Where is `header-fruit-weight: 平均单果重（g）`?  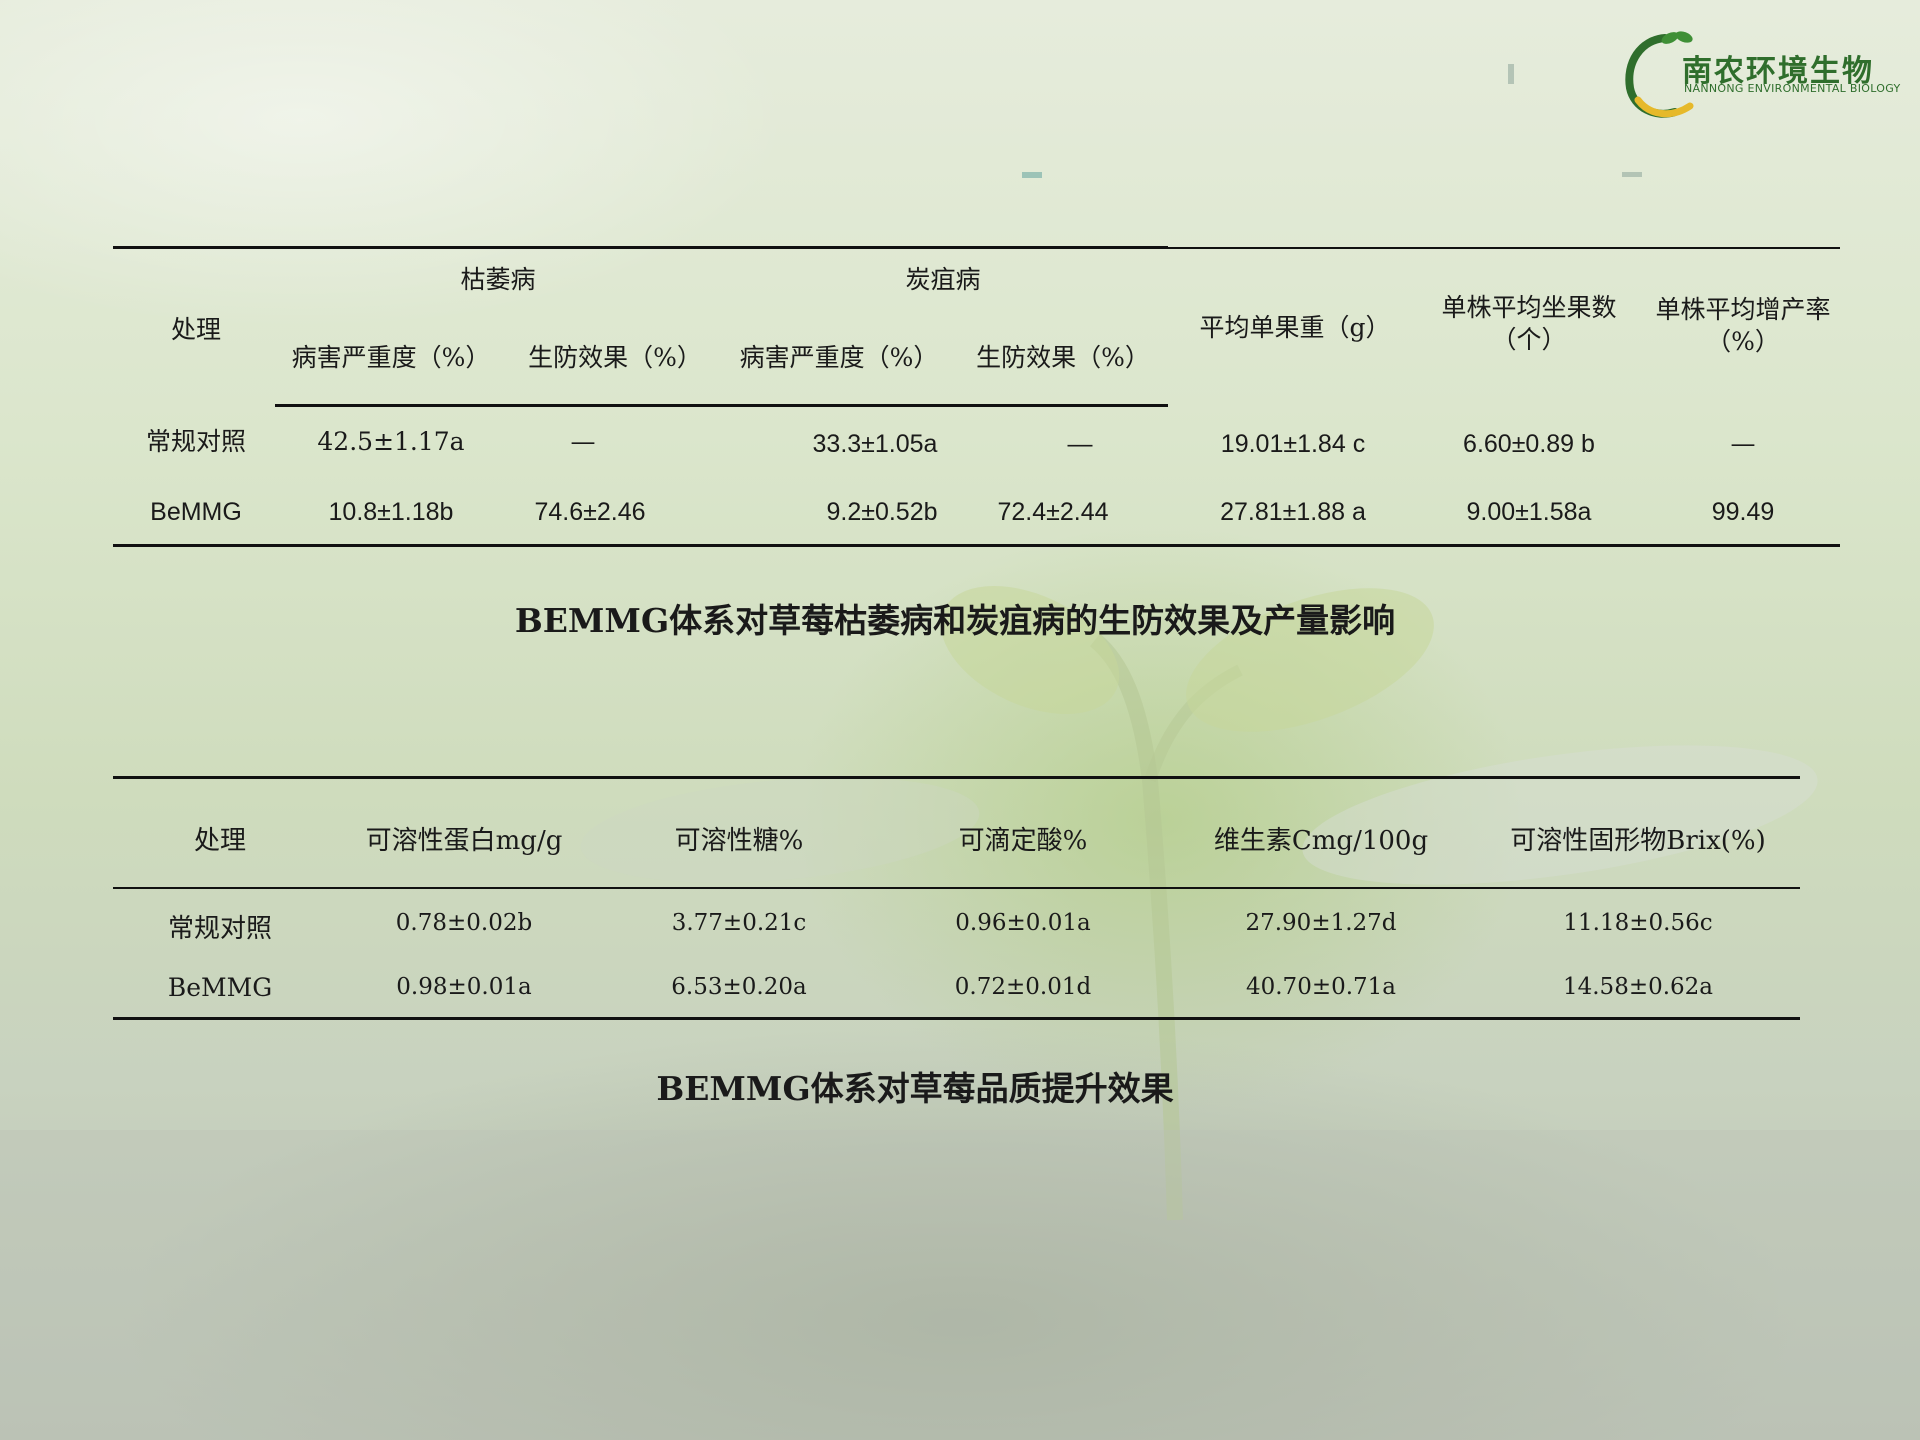
header-fruit-weight: 平均单果重（g） is located at coordinates (1295, 327).